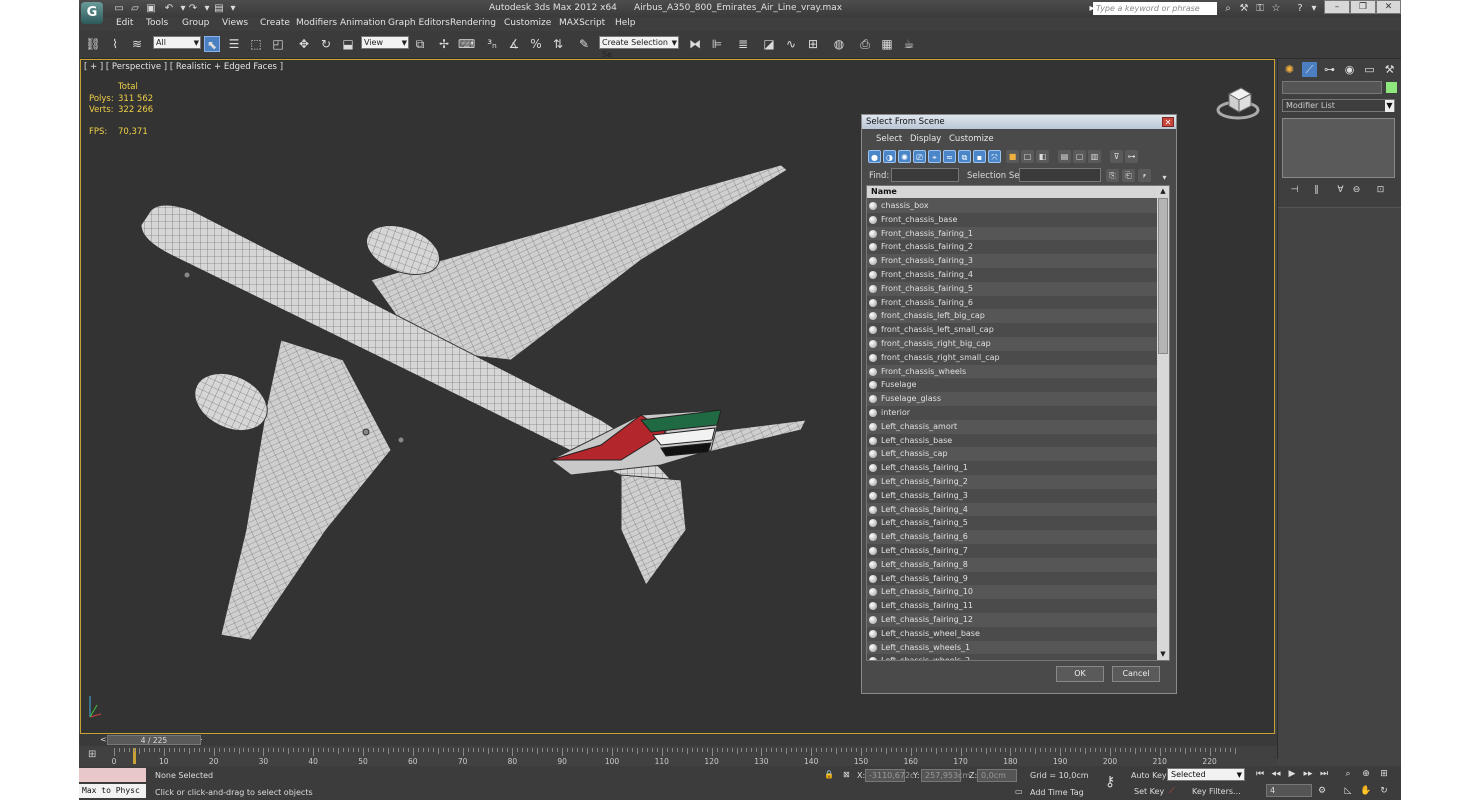  Describe the element at coordinates (193, 8) in the screenshot. I see `redo-icon: ↷` at that location.